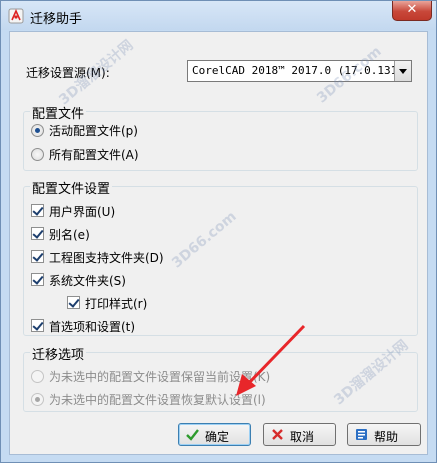 The width and height of the screenshot is (437, 463). Describe the element at coordinates (37, 210) in the screenshot. I see `user-interface-checkbox` at that location.